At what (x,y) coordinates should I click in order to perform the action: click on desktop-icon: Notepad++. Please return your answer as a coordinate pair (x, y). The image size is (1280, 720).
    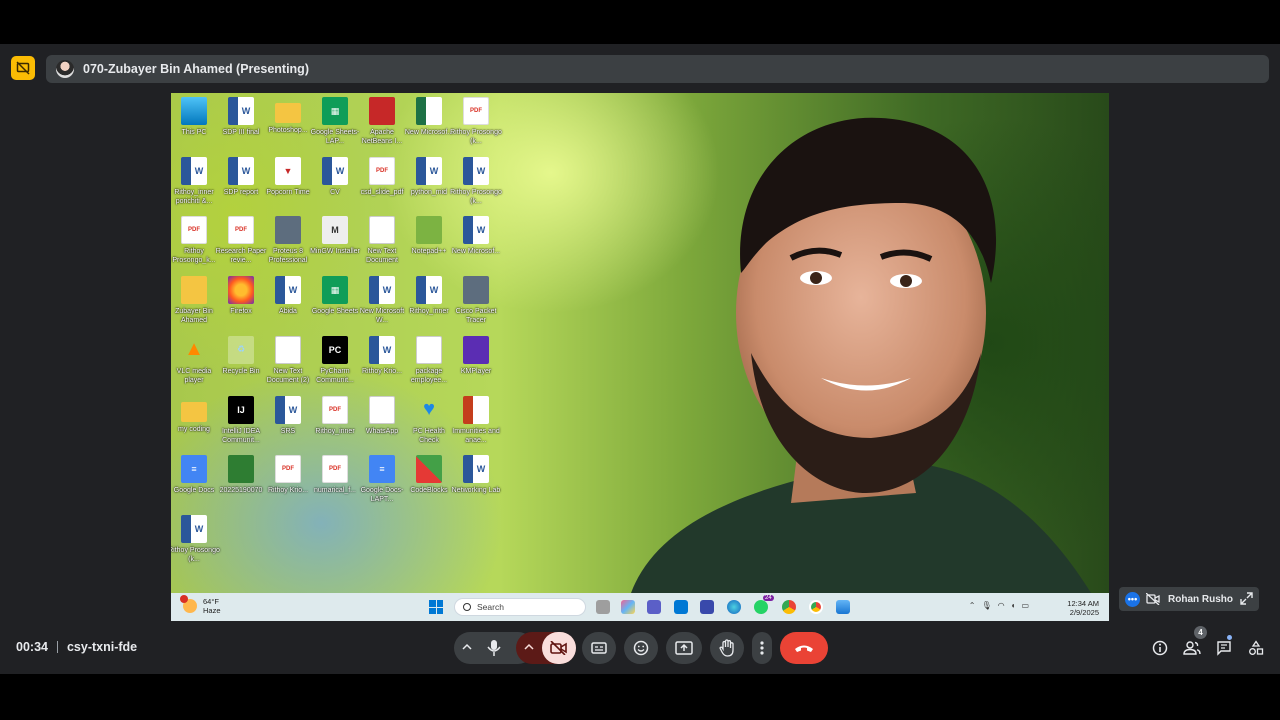
    Looking at the image, I should click on (429, 236).